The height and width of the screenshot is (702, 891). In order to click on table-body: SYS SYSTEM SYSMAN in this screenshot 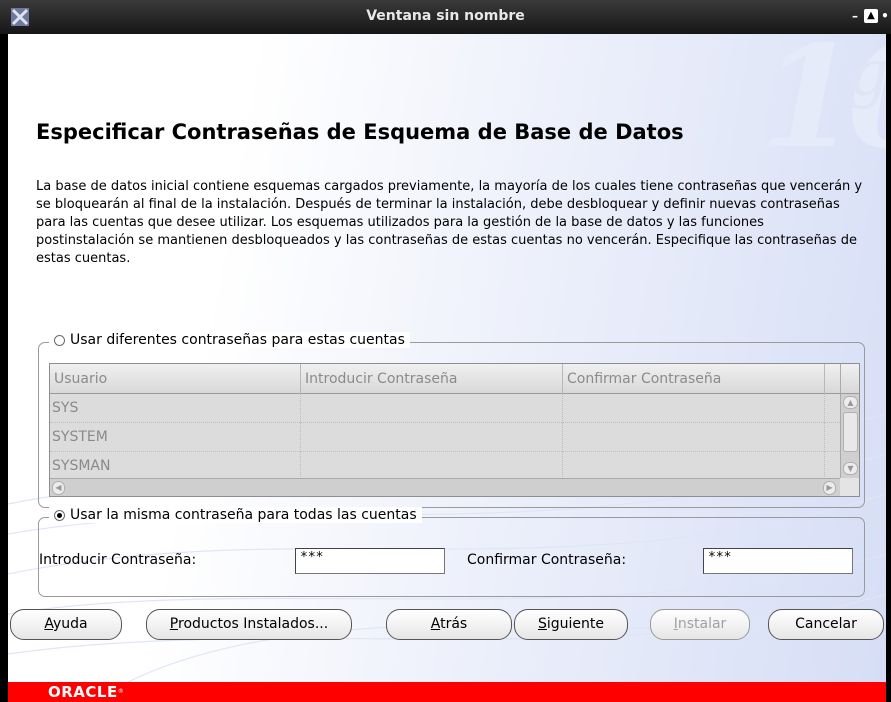, I will do `click(445, 436)`.